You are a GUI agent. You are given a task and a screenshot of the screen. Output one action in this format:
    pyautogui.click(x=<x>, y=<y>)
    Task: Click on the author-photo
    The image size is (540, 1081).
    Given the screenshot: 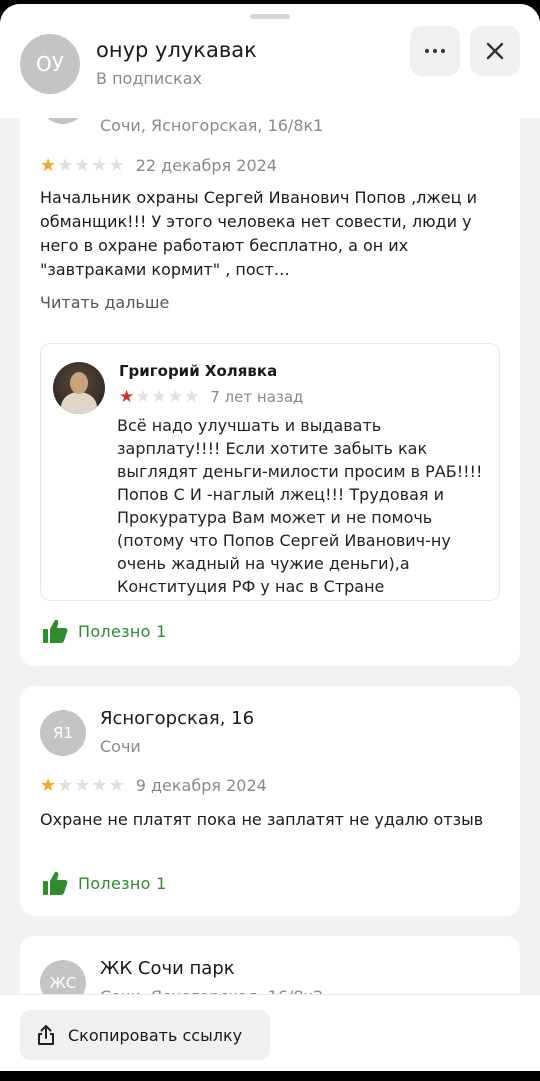 What is the action you would take?
    pyautogui.click(x=79, y=388)
    